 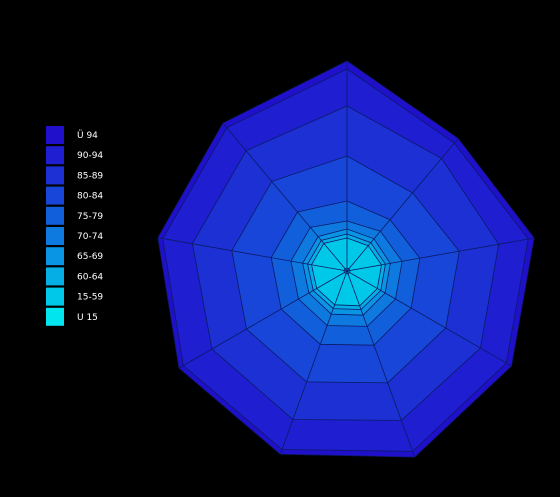 I want to click on legend-label: 65-69, so click(x=90, y=257).